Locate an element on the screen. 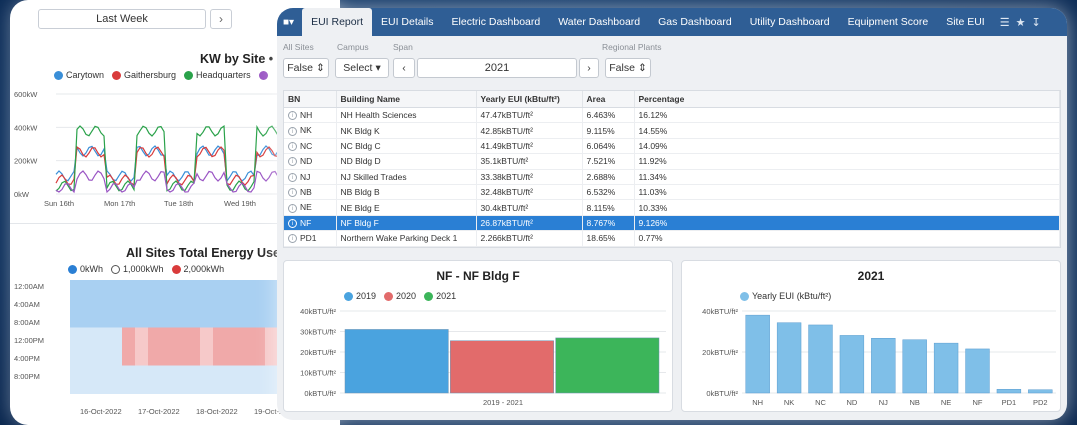  chart-x-tick: ND is located at coordinates (851, 402).